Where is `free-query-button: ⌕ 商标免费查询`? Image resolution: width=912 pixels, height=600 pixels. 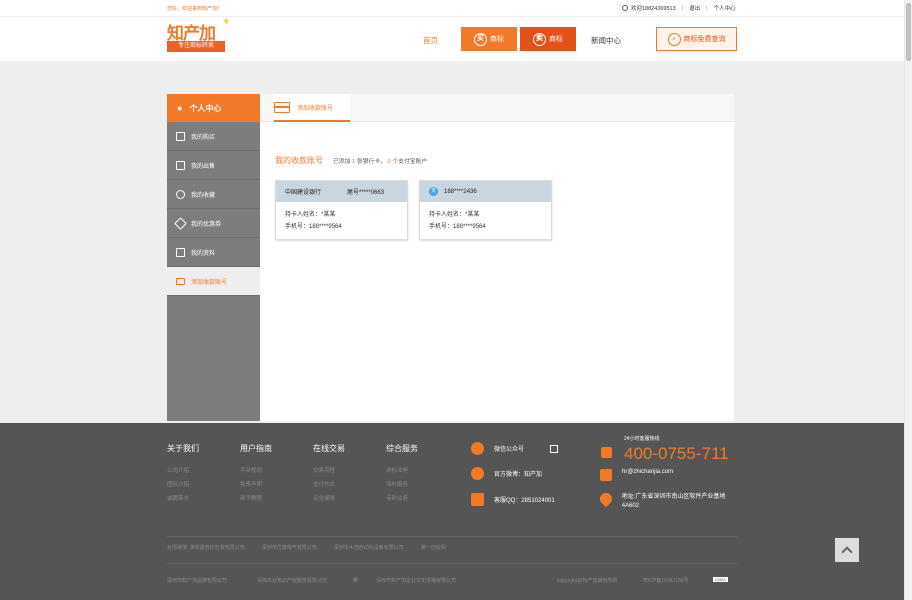
free-query-button: ⌕ 商标免费查询 is located at coordinates (696, 39).